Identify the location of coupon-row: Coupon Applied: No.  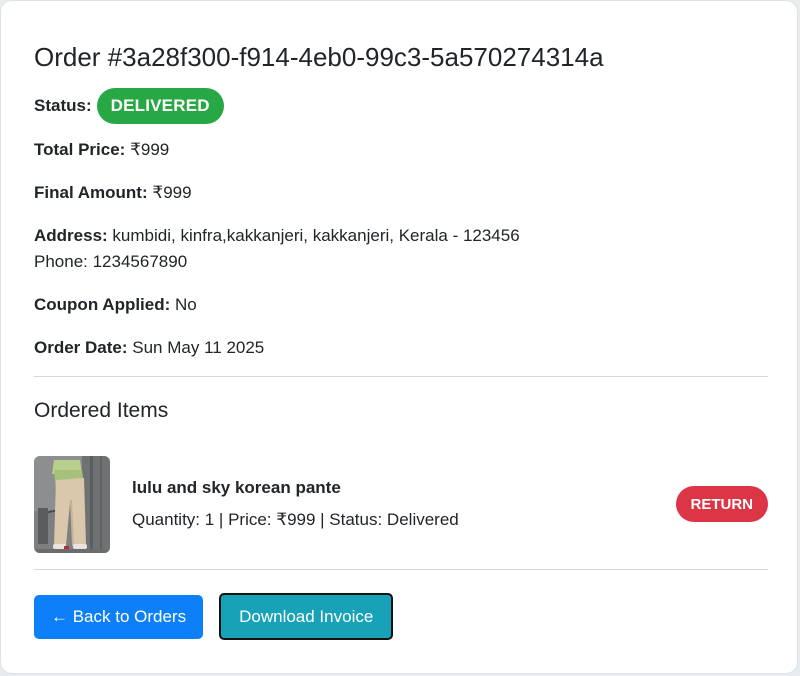
(401, 305).